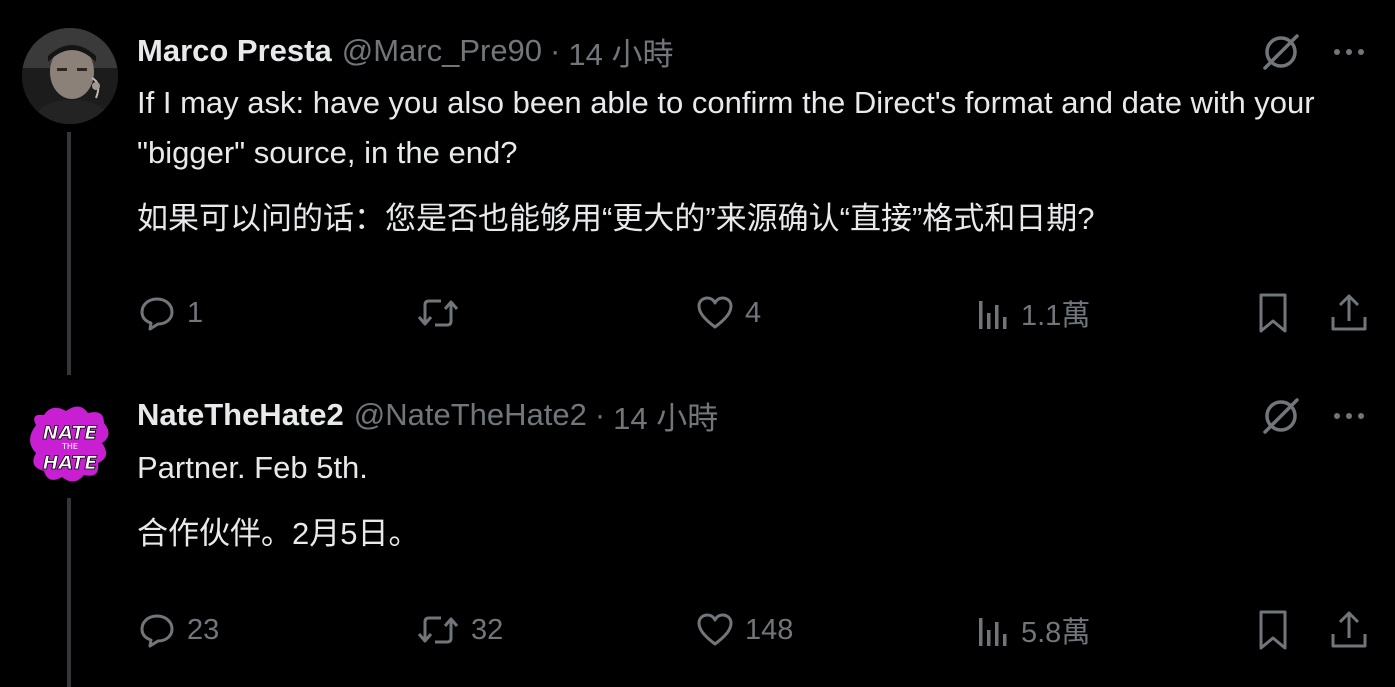 The width and height of the screenshot is (1395, 687). What do you see at coordinates (769, 629) in the screenshot?
I see `like-count: 148` at bounding box center [769, 629].